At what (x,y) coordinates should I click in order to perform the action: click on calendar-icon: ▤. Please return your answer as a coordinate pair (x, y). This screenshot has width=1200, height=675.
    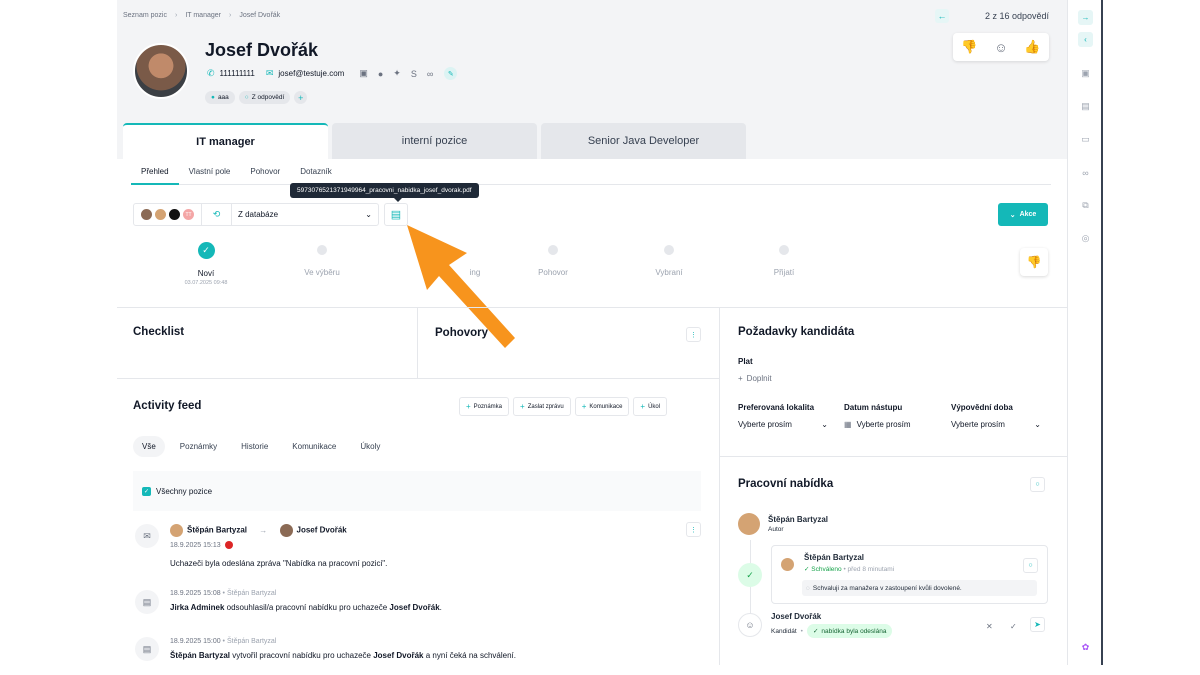
    Looking at the image, I should click on (1085, 106).